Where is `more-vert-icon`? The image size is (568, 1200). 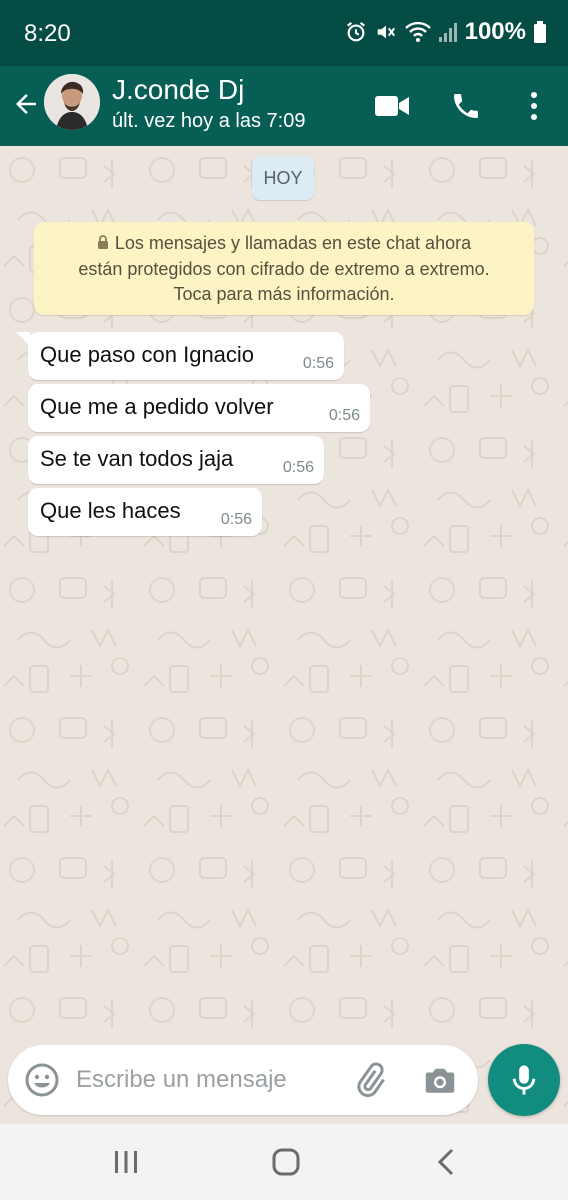
more-vert-icon is located at coordinates (534, 106).